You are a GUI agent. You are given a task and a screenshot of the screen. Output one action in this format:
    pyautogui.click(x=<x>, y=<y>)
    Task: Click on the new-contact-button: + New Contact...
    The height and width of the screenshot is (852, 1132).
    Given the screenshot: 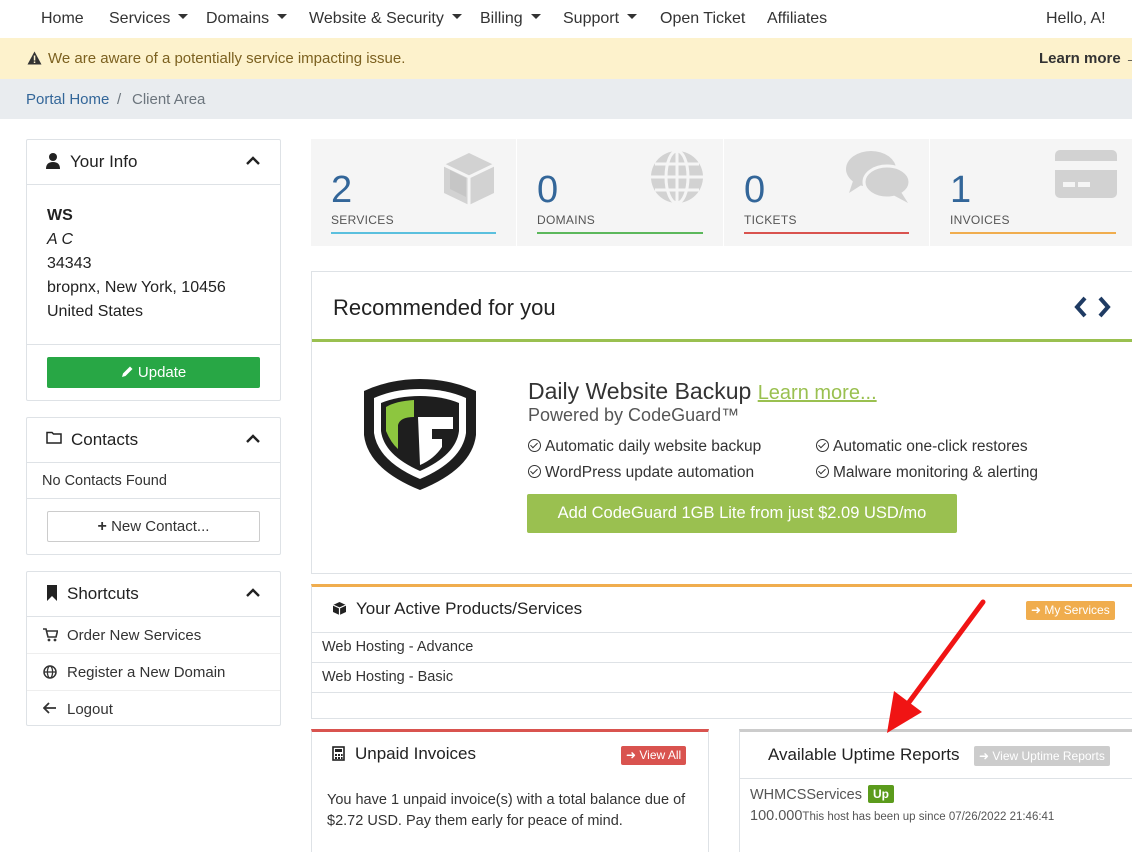 What is the action you would take?
    pyautogui.click(x=153, y=526)
    